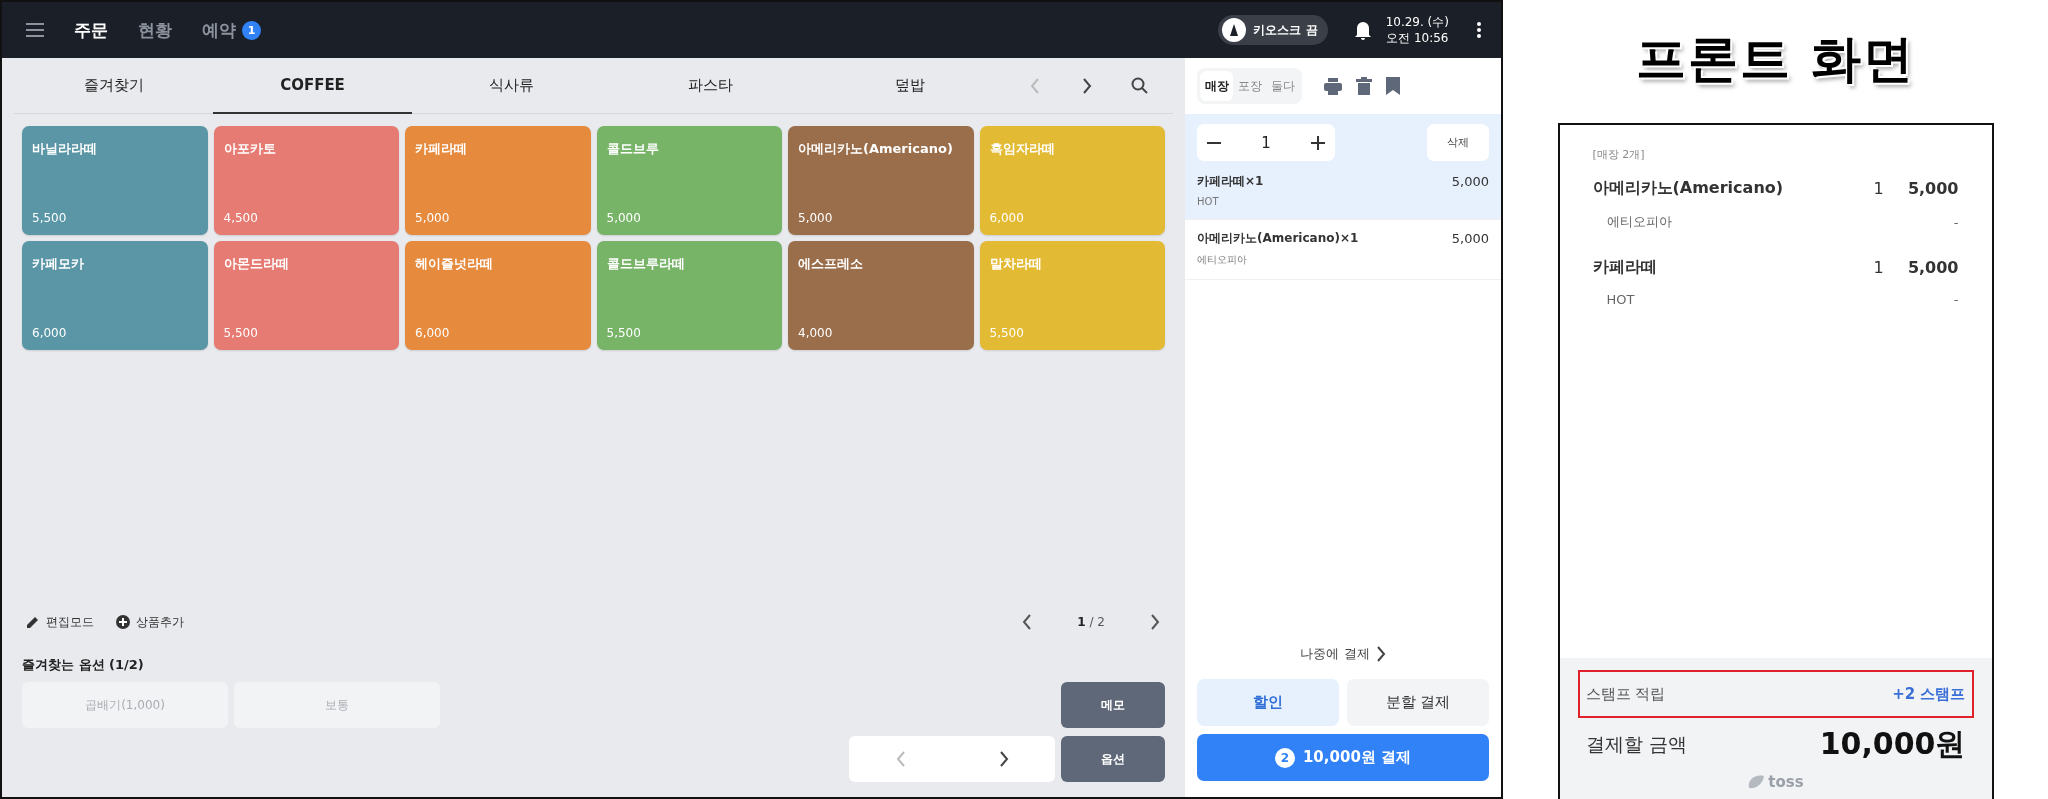  I want to click on category-tab: 덮밥, so click(909, 86).